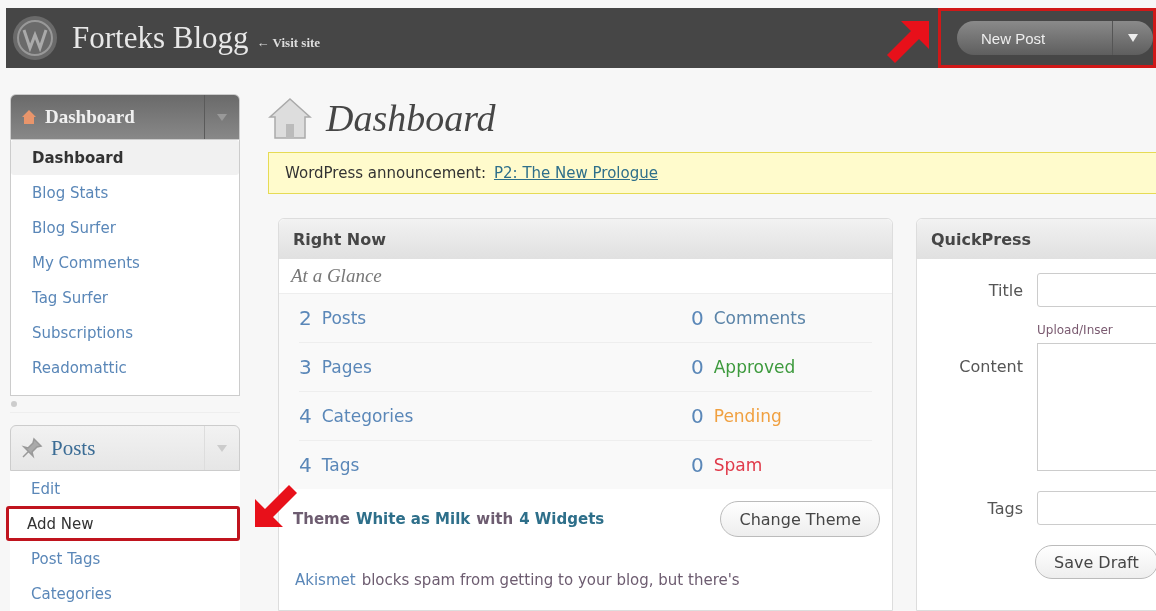 This screenshot has height=611, width=1156. What do you see at coordinates (1055, 38) in the screenshot?
I see `new-post-button: New Post` at bounding box center [1055, 38].